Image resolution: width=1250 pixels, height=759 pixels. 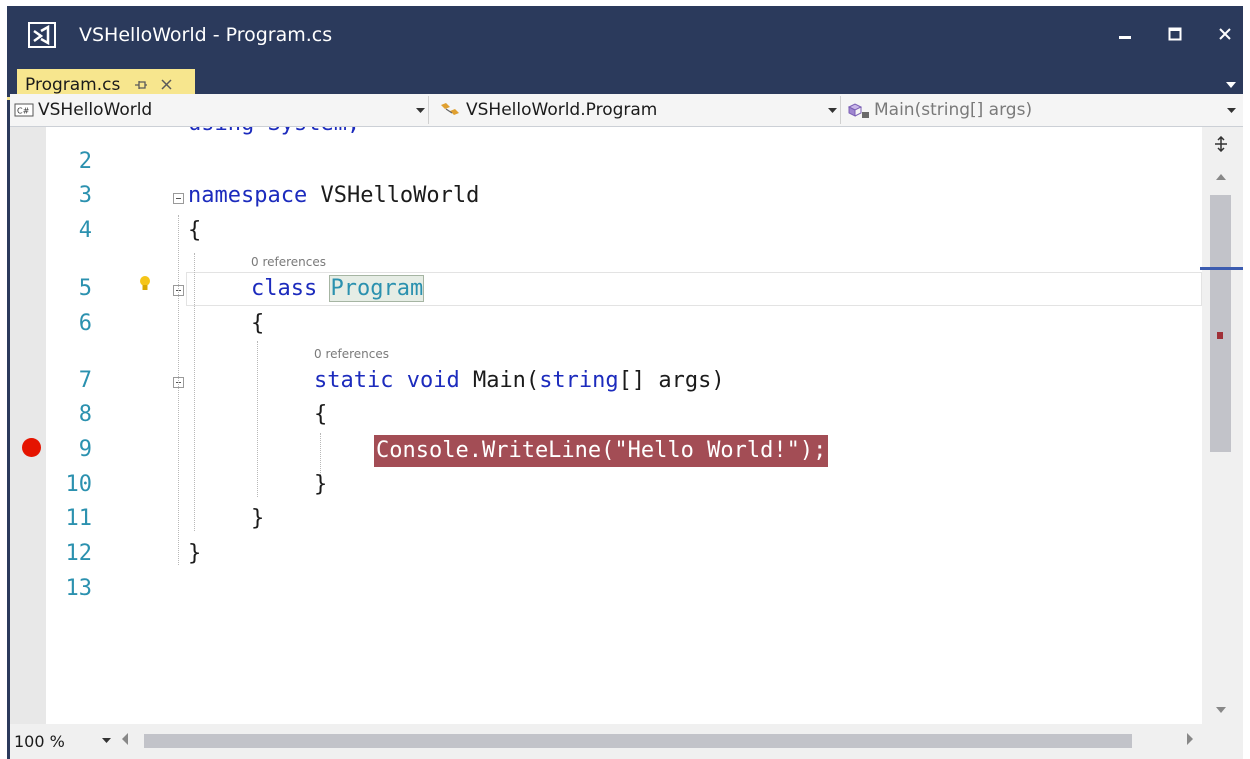 I want to click on code-line-5: class Program, so click(x=338, y=288).